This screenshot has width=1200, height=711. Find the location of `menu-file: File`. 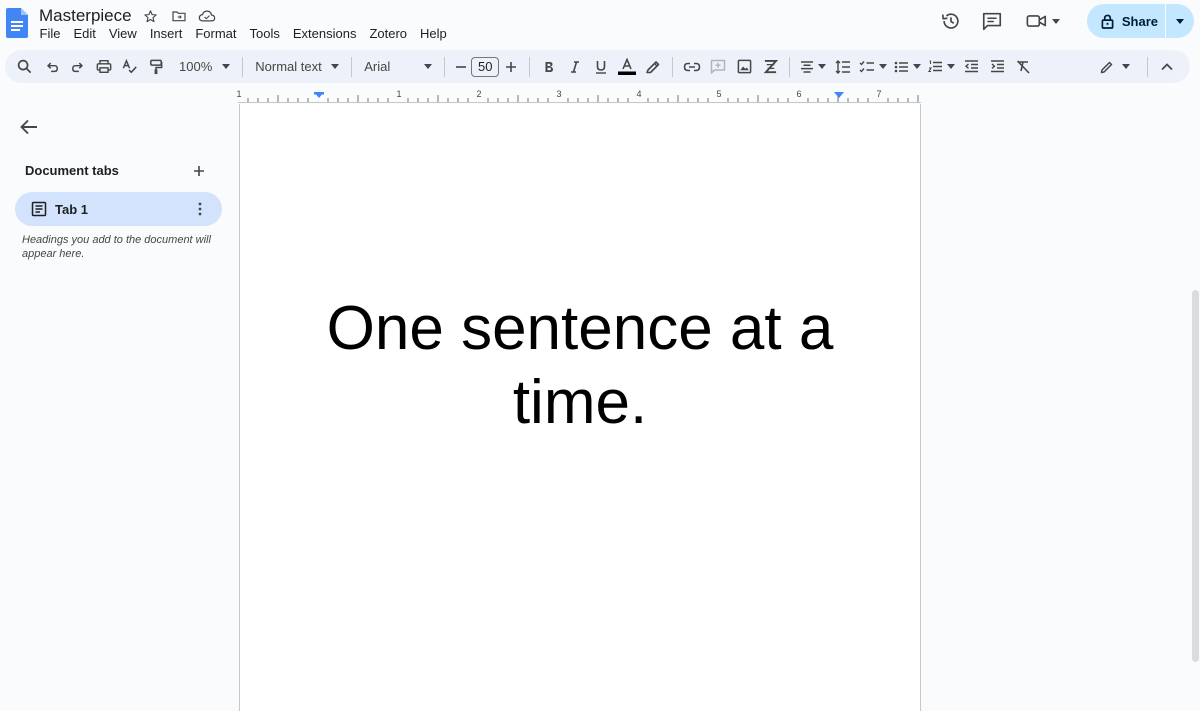

menu-file: File is located at coordinates (50, 34).